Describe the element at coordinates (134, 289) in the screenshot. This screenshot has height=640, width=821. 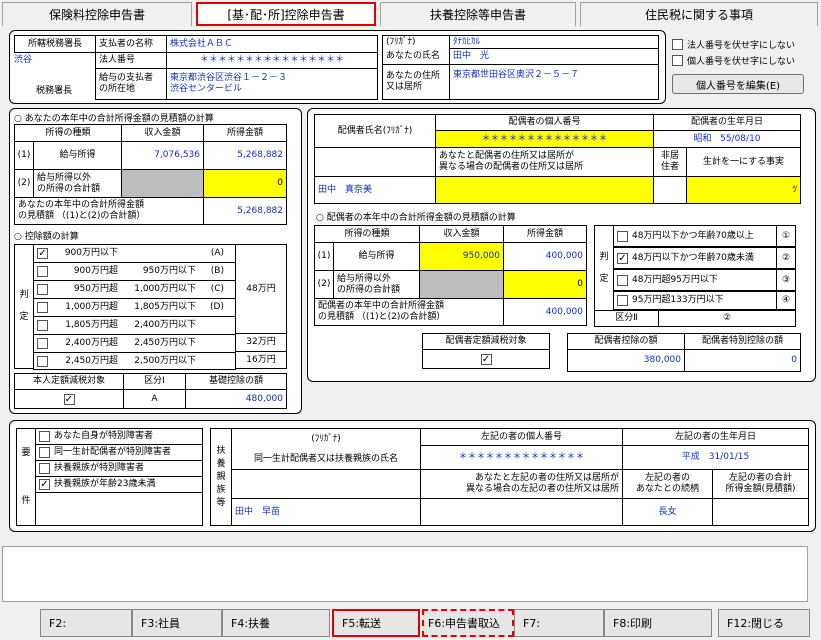
I see `deduction-row: 950万円超 1,000万円以下 (C)` at that location.